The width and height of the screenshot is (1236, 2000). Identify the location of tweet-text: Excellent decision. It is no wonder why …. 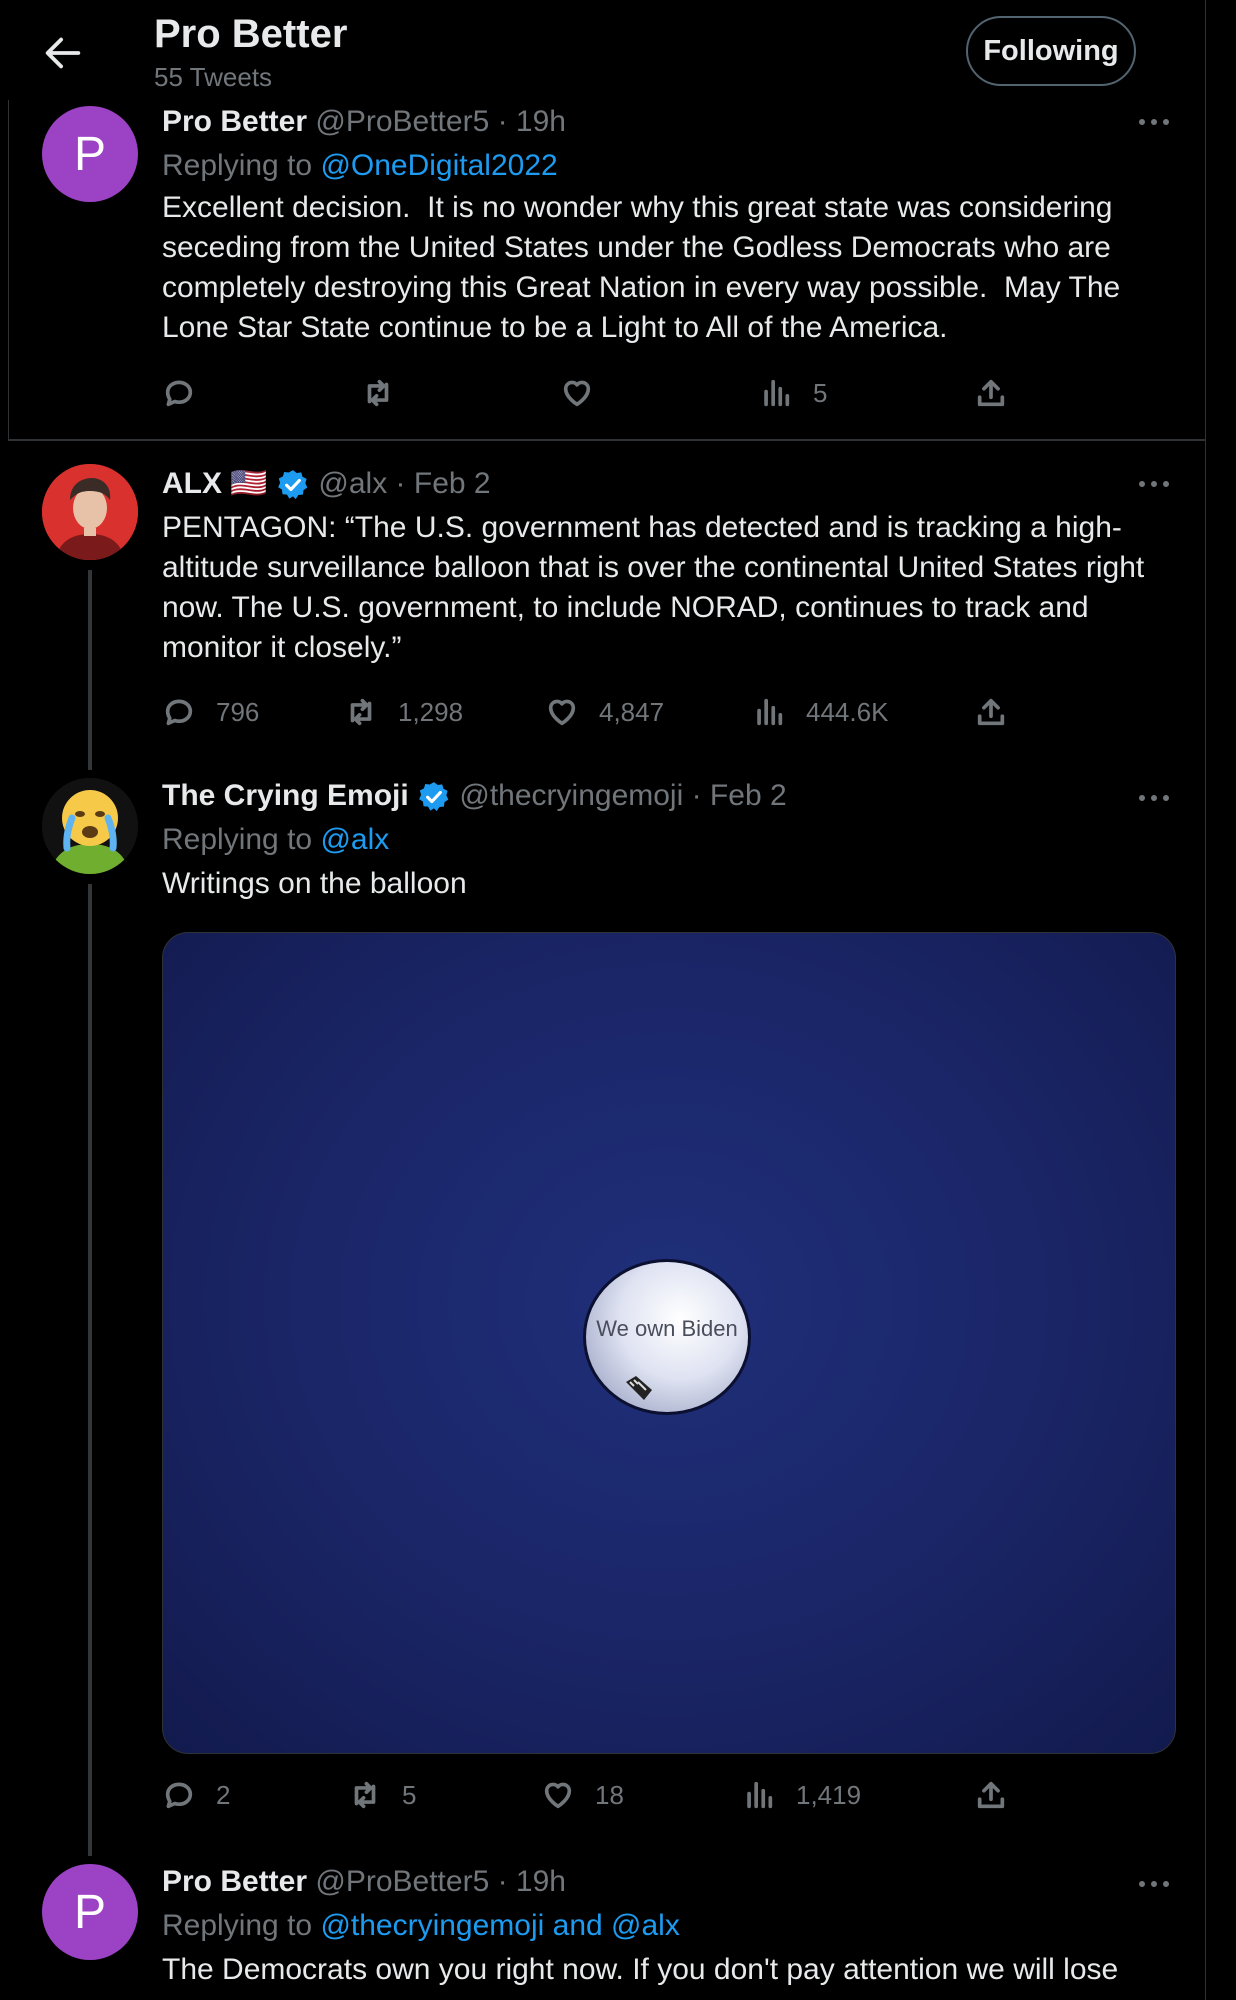
(645, 267).